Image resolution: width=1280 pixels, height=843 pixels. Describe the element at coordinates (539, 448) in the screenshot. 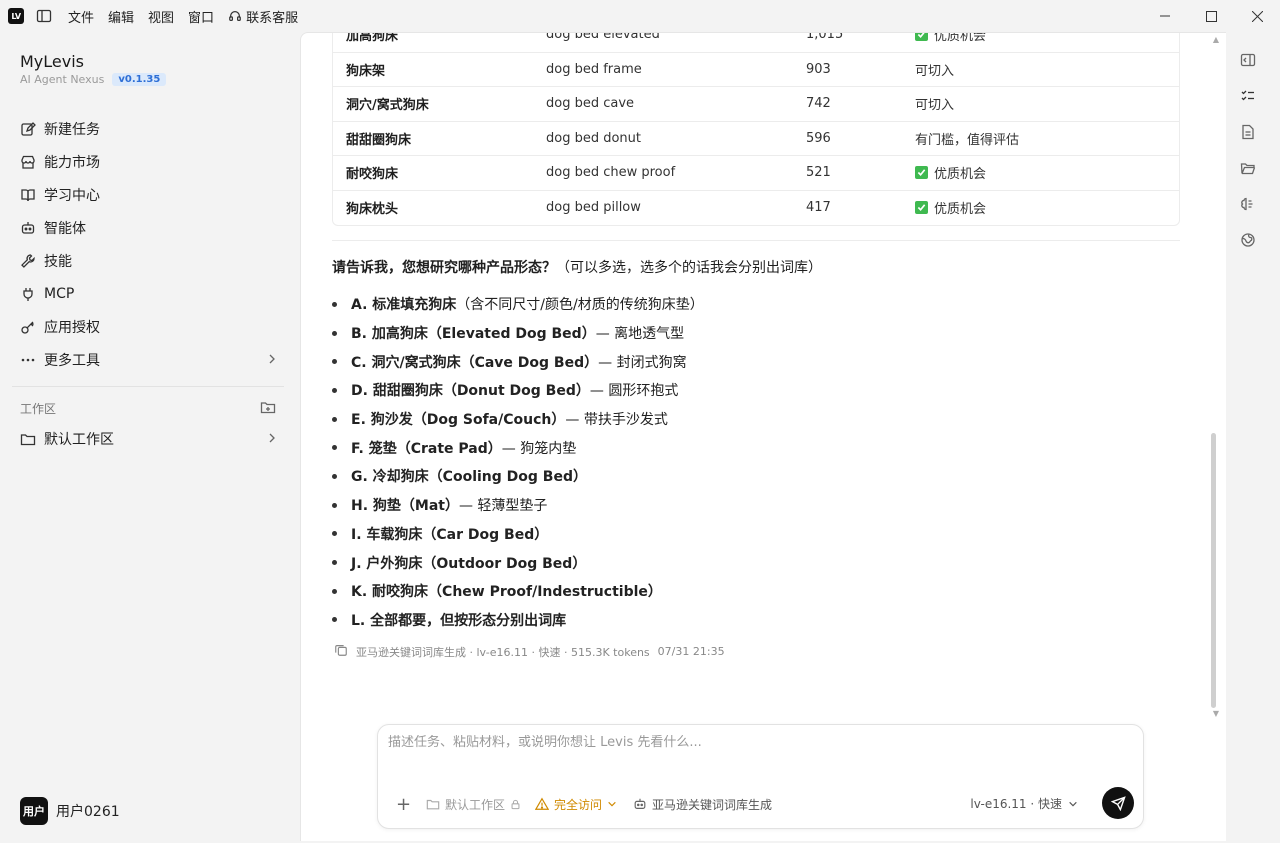

I see `option-rest: — 狗笼内垫` at that location.